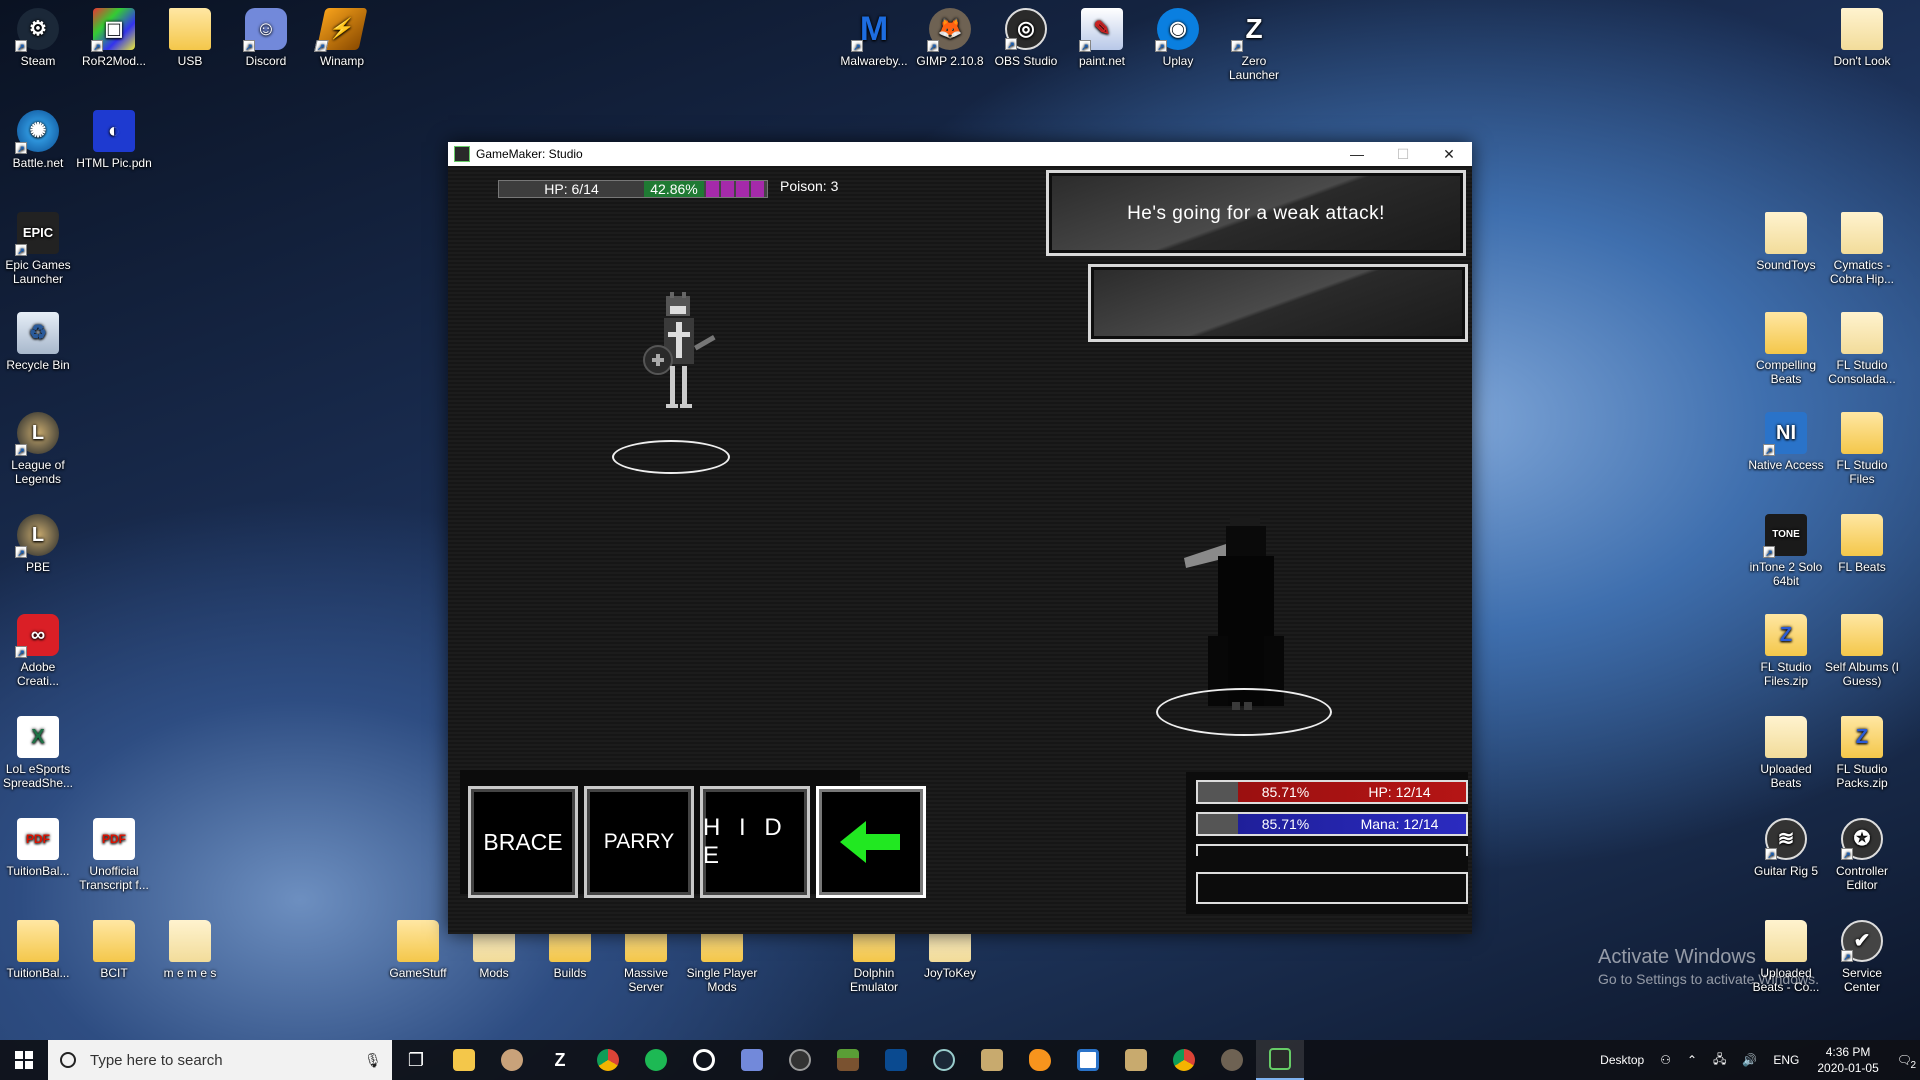 This screenshot has height=1080, width=1920. What do you see at coordinates (37, 536) in the screenshot?
I see `league-pbe-icon: L ↗` at bounding box center [37, 536].